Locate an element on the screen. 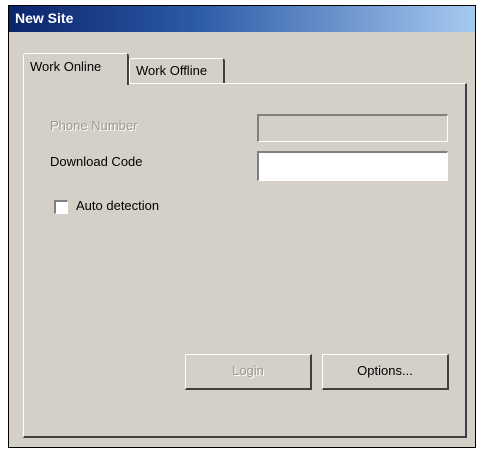 The image size is (490, 456). window-title: New Site is located at coordinates (44, 18).